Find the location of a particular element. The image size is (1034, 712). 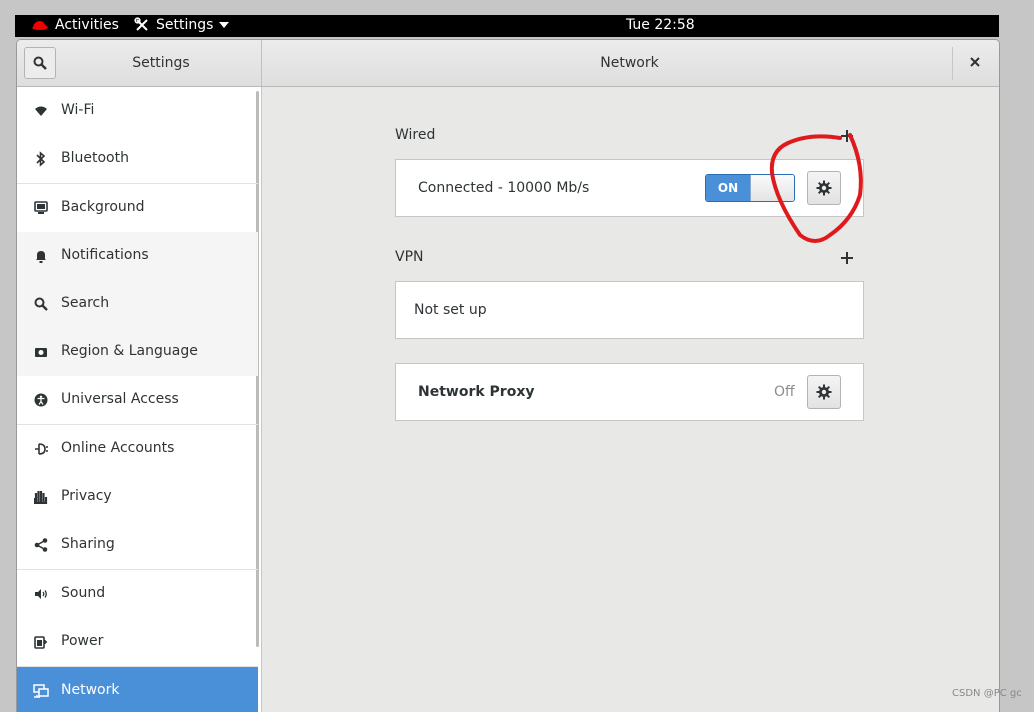

sidebar-item-search: Search is located at coordinates (137, 304).